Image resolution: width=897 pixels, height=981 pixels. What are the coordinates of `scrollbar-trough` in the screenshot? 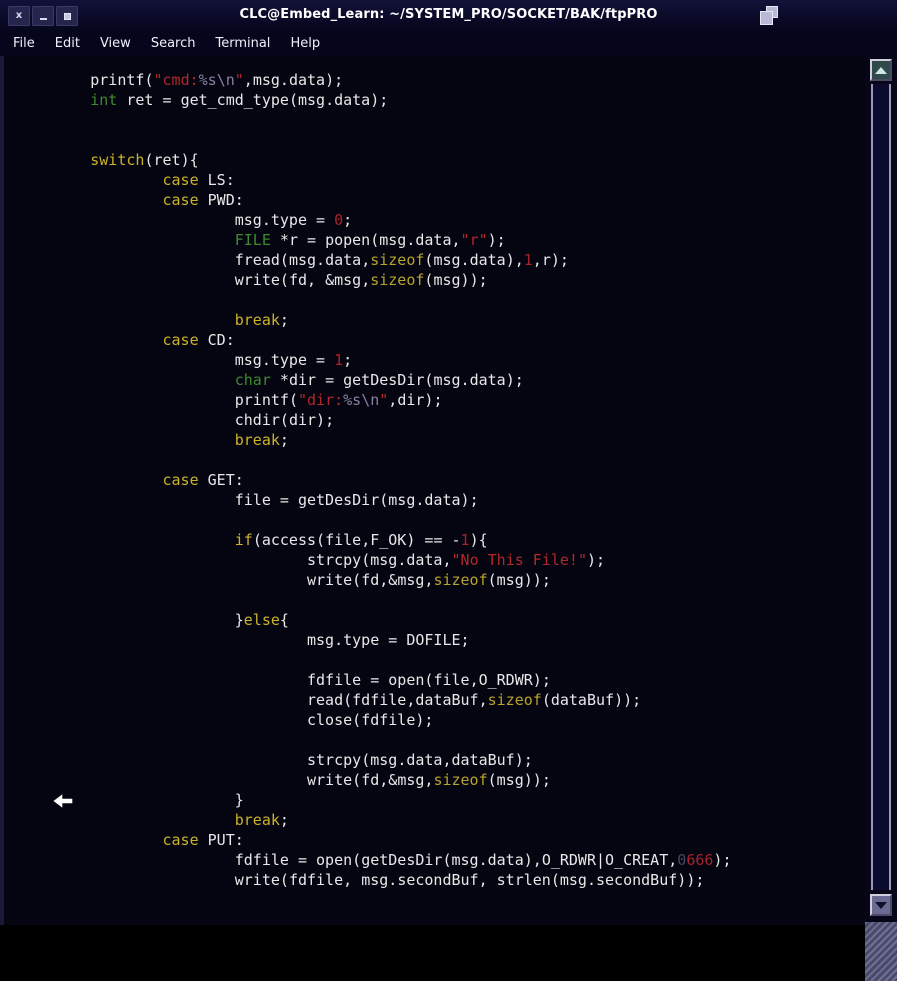 It's located at (881, 487).